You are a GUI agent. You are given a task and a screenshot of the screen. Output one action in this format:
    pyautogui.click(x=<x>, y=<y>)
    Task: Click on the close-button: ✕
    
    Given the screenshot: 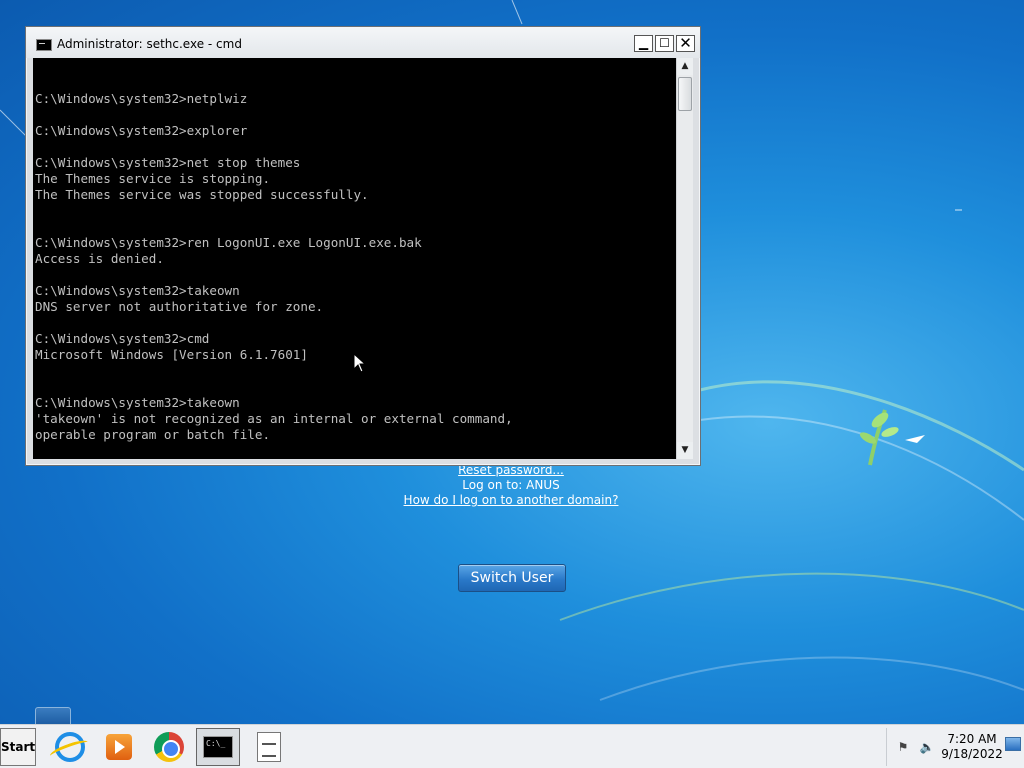 What is the action you would take?
    pyautogui.click(x=685, y=43)
    